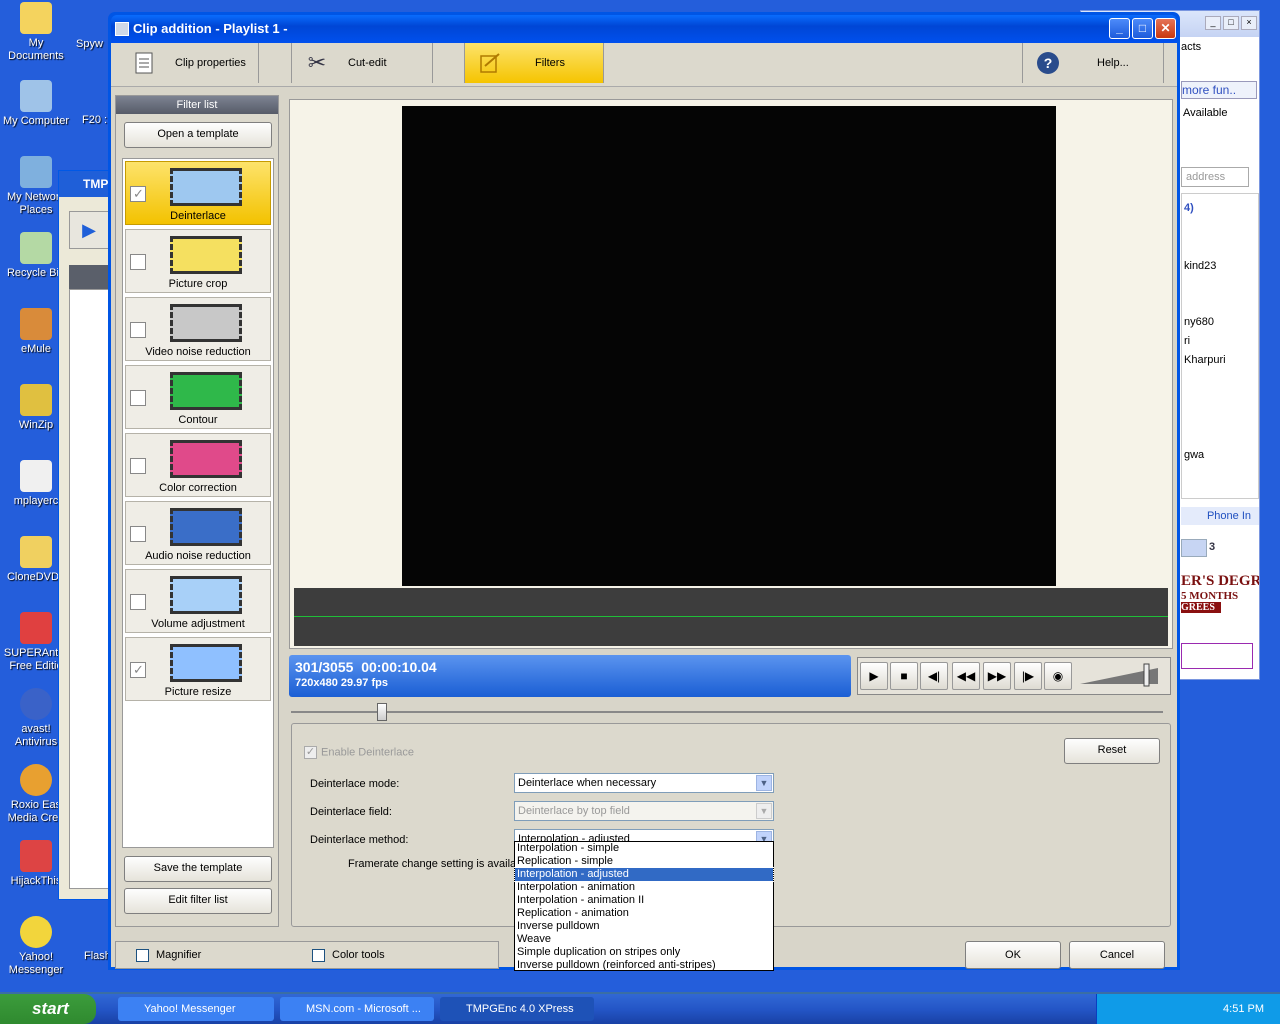  Describe the element at coordinates (1205, 360) in the screenshot. I see `contact-item: Kharpuri` at that location.